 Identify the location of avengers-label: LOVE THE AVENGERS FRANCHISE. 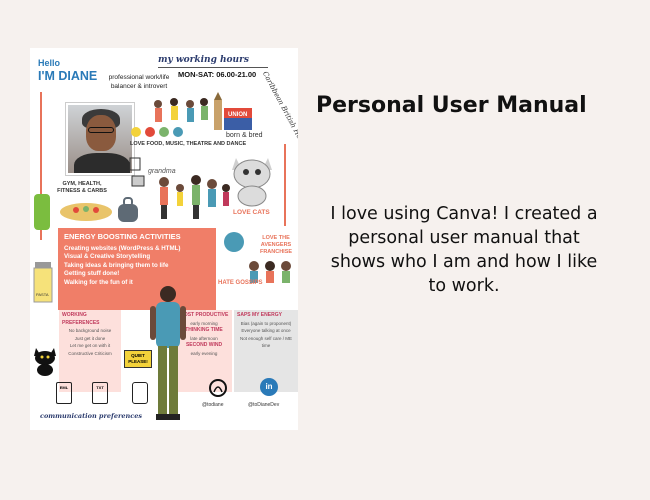
(276, 245).